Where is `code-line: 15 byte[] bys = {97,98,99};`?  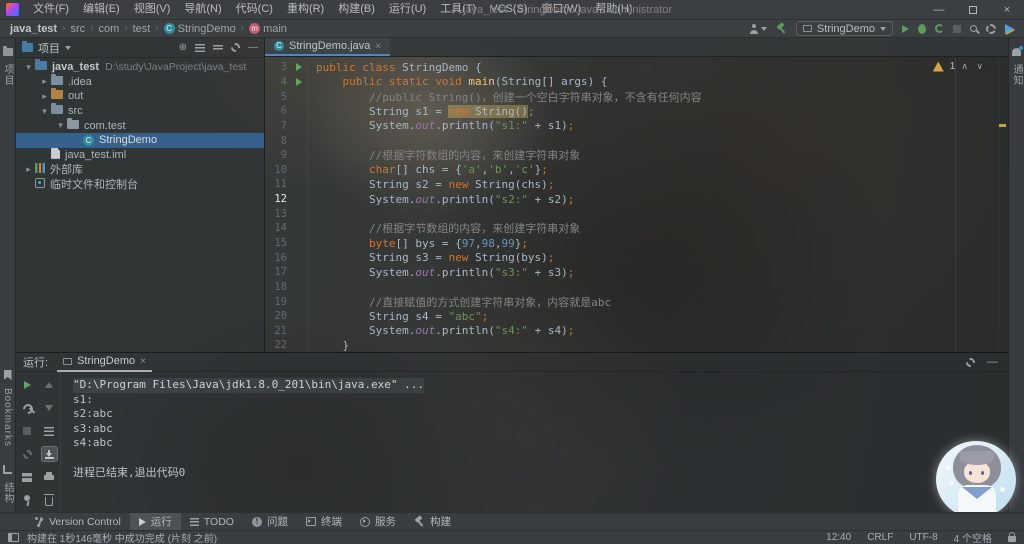 code-line: 15 byte[] bys = {97,98,99}; is located at coordinates (636, 243).